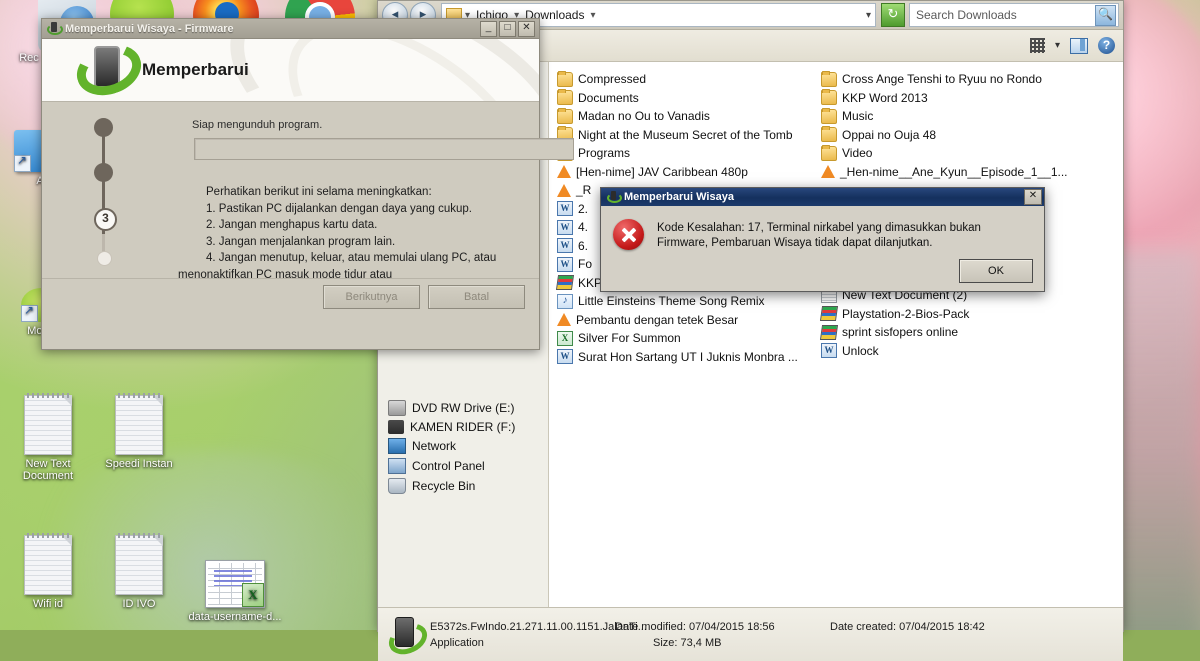 The height and width of the screenshot is (661, 1200). Describe the element at coordinates (682, 135) in the screenshot. I see `list-item: Night at the Museum Secret of the Tomb` at that location.